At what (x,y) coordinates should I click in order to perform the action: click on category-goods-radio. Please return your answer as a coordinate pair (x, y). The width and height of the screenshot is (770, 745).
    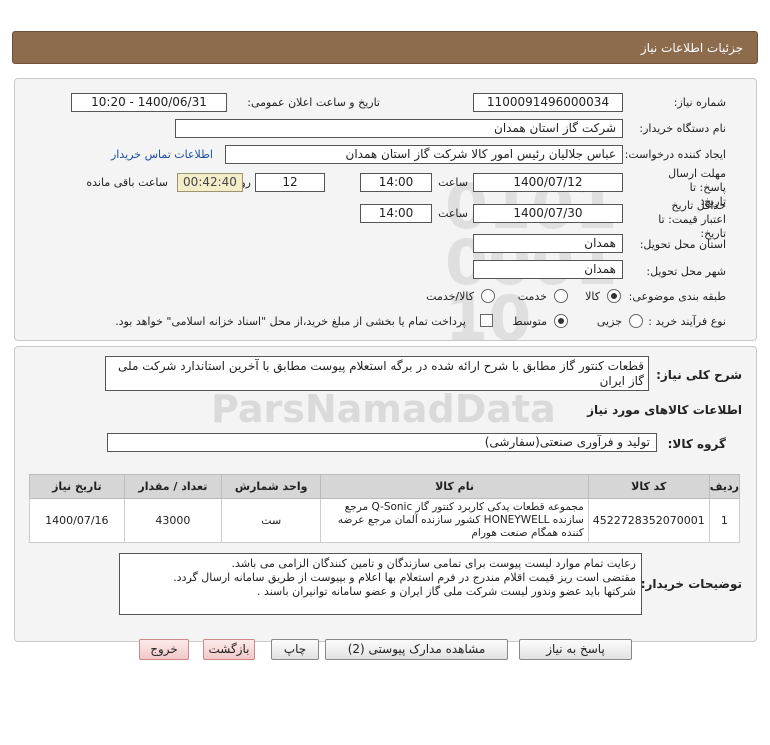
    Looking at the image, I should click on (614, 296).